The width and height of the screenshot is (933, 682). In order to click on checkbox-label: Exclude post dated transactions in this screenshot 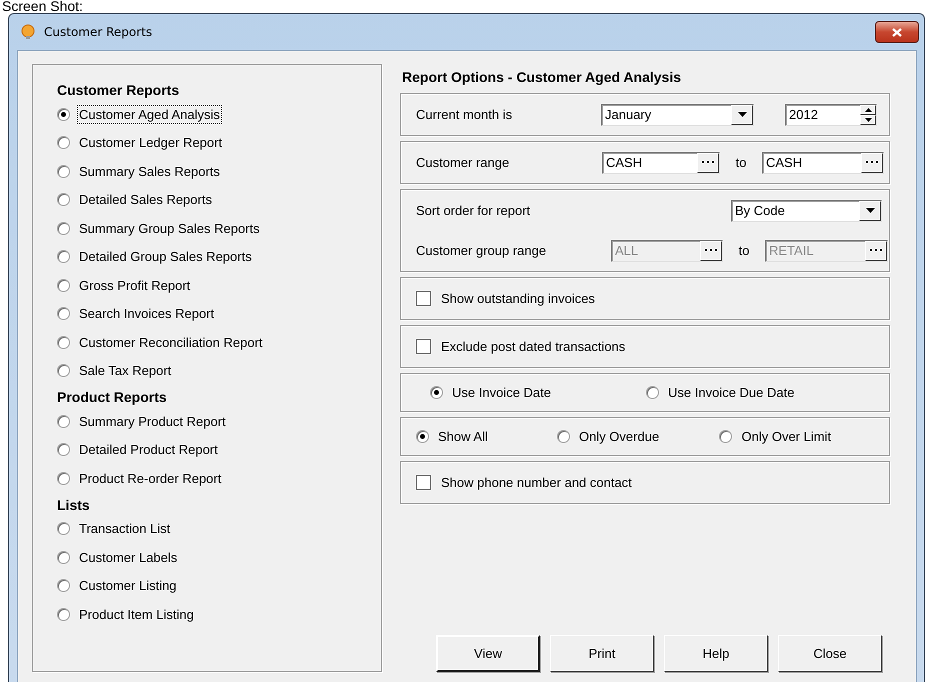, I will do `click(533, 346)`.